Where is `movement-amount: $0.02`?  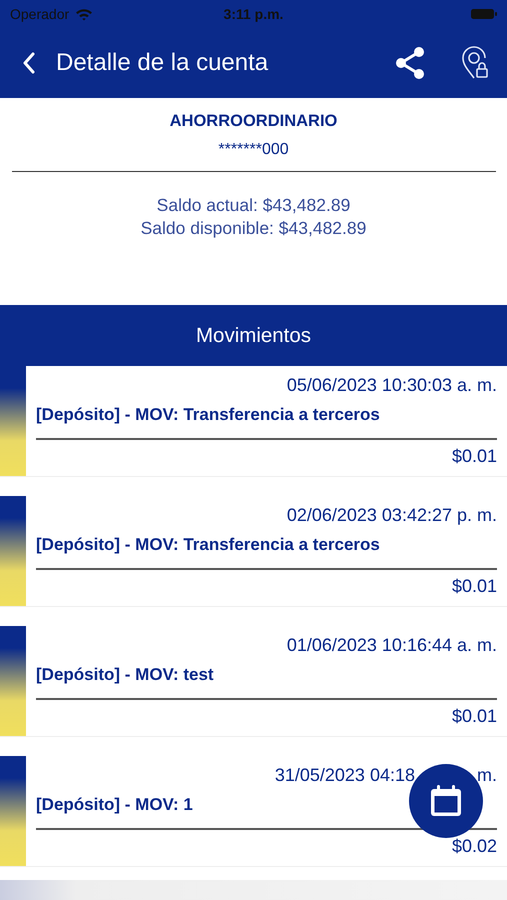 movement-amount: $0.02 is located at coordinates (474, 846).